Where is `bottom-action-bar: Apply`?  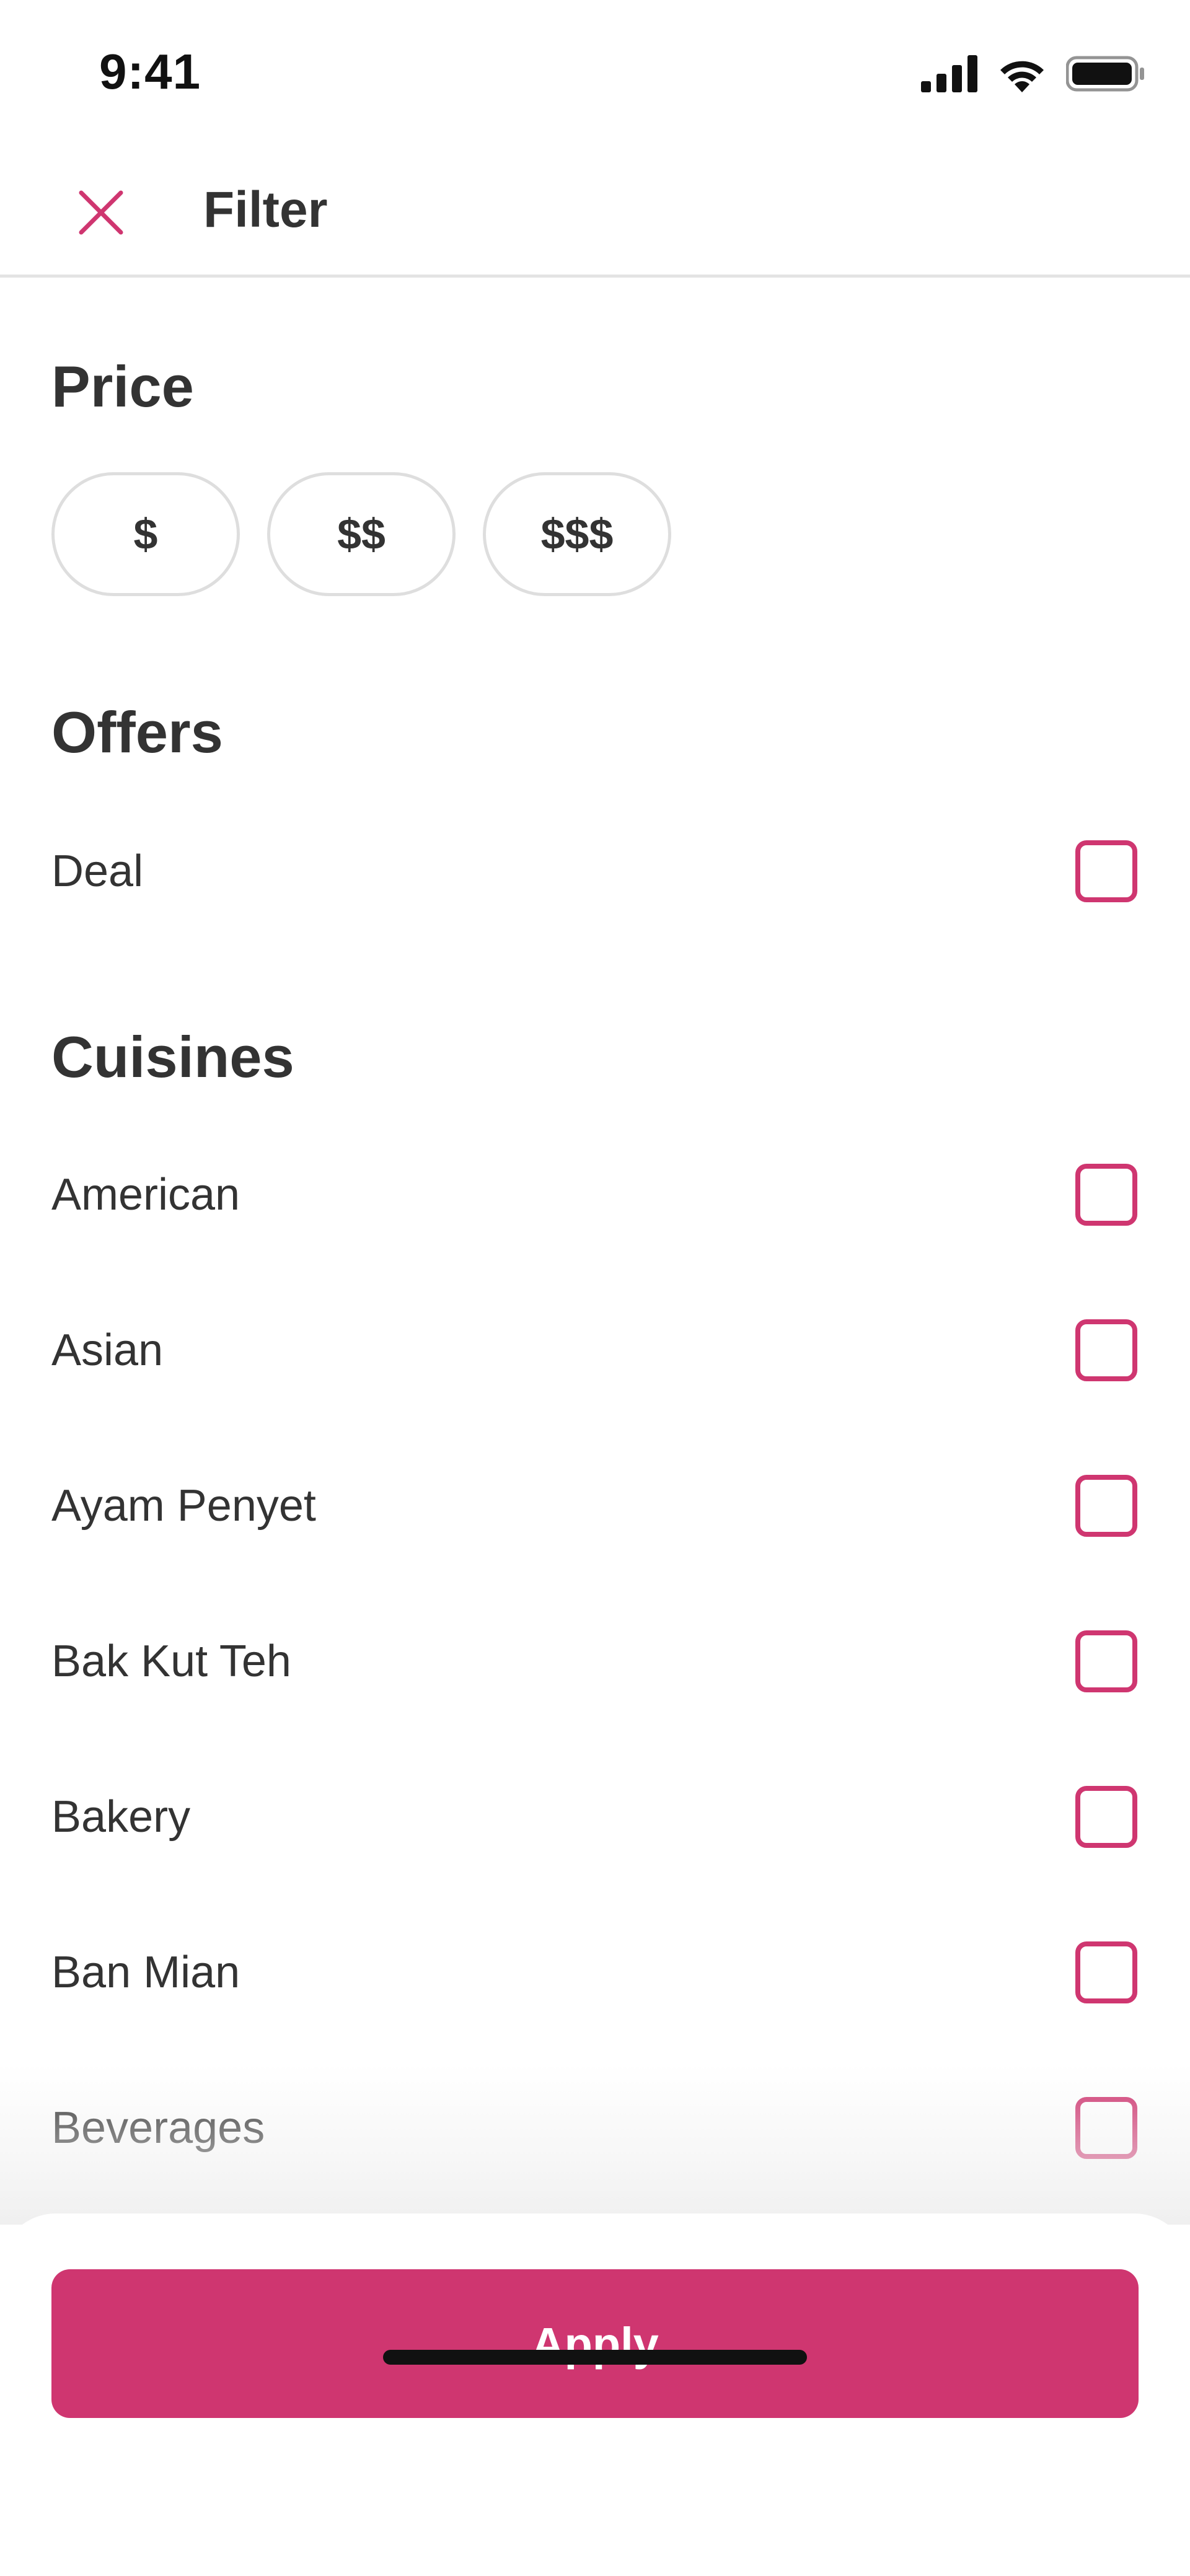 bottom-action-bar: Apply is located at coordinates (595, 2394).